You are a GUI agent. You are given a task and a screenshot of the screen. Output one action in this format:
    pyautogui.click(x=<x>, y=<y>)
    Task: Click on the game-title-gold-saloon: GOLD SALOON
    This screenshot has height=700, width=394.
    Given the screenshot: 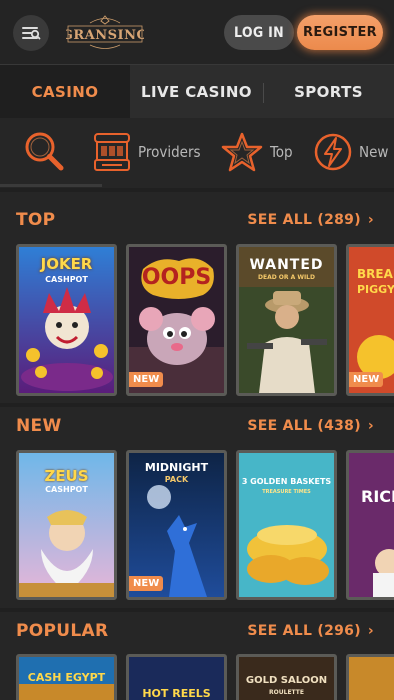 What is the action you would take?
    pyautogui.click(x=286, y=680)
    